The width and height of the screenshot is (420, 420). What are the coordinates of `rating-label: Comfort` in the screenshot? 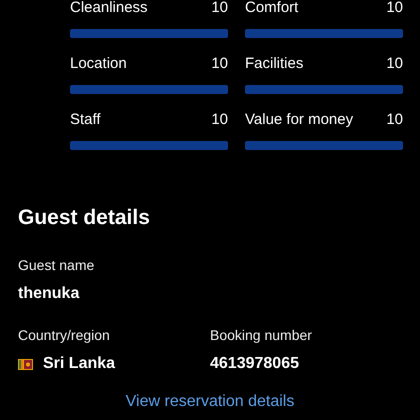 It's located at (271, 8).